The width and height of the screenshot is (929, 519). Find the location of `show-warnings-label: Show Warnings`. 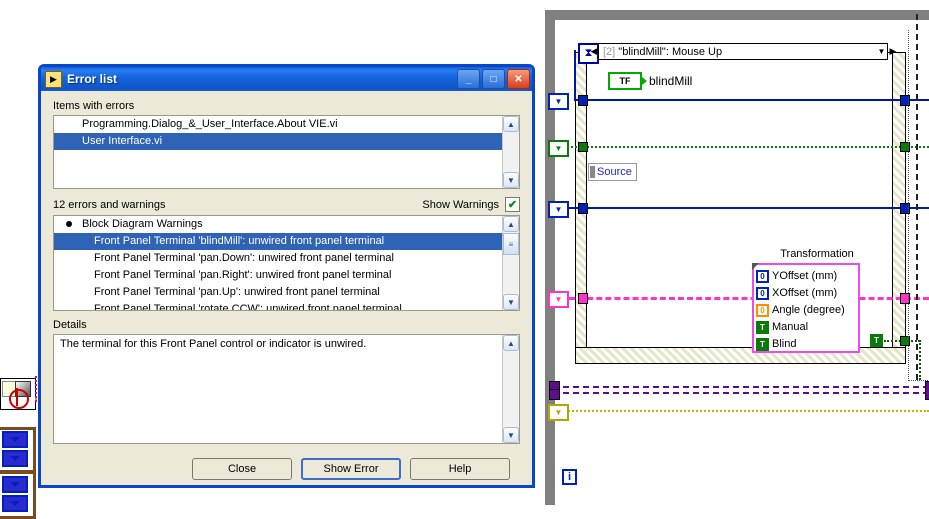

show-warnings-label: Show Warnings is located at coordinates (460, 204).